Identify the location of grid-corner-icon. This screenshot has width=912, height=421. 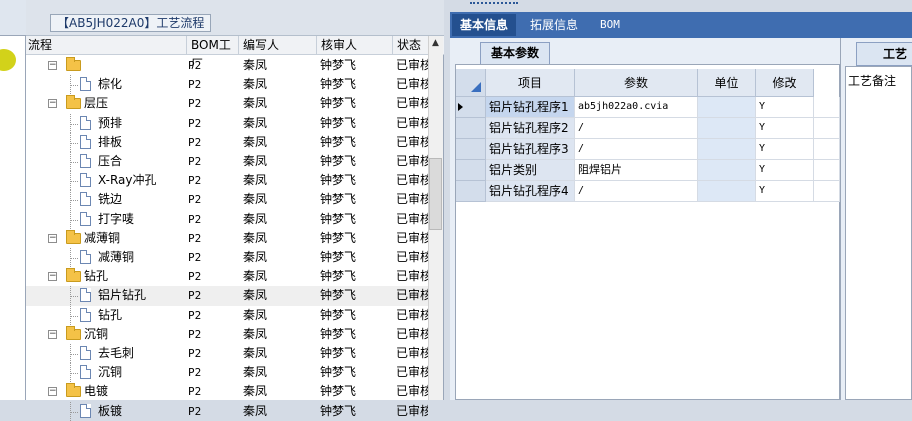
(471, 83).